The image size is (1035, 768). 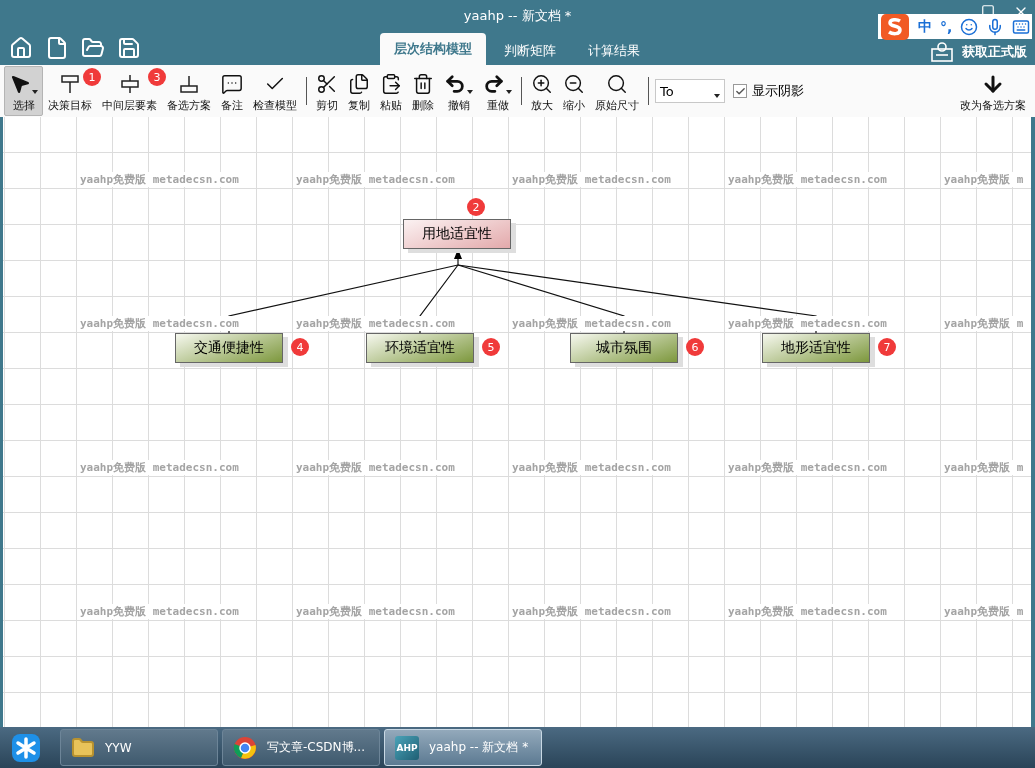 What do you see at coordinates (433, 49) in the screenshot?
I see `tab: 层次结构模型` at bounding box center [433, 49].